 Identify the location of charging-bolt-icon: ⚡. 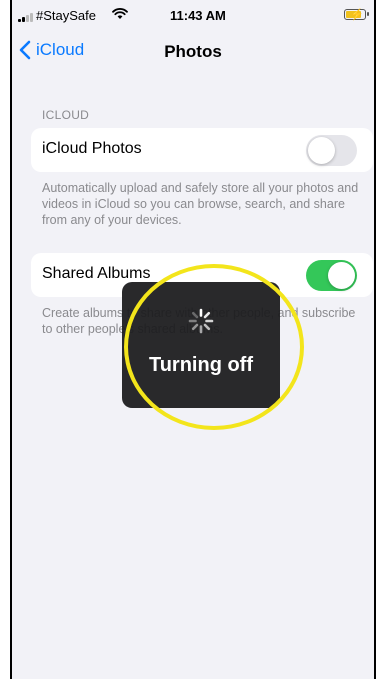
(357, 15).